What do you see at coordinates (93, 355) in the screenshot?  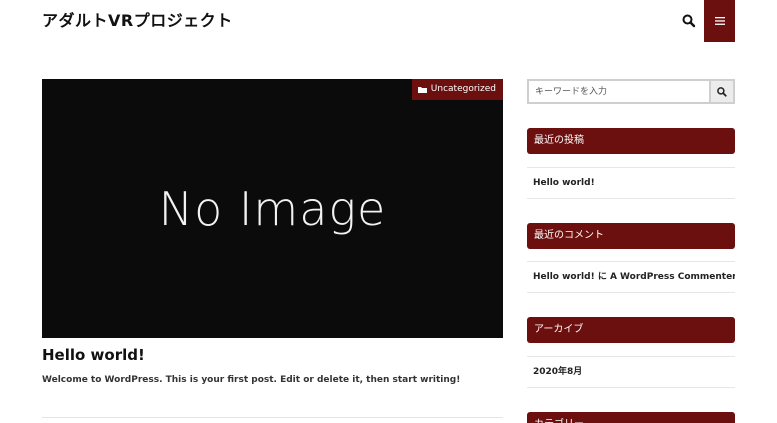 I see `post-title: Hello world!` at bounding box center [93, 355].